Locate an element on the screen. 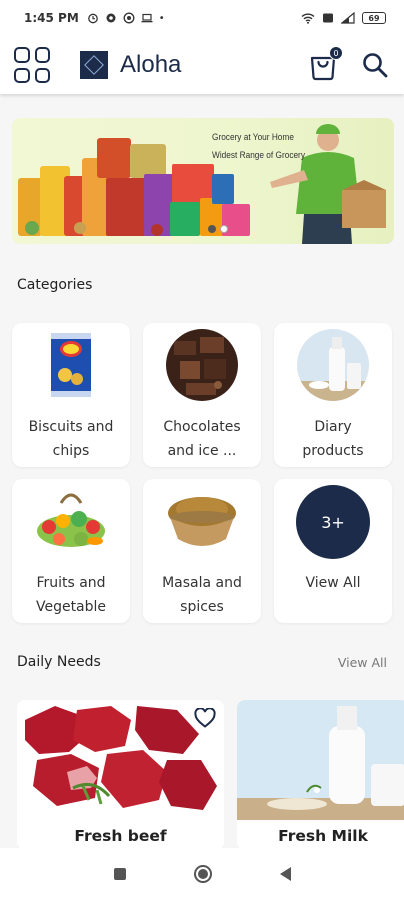 The width and height of the screenshot is (404, 900). status-time: 1:45 PM is located at coordinates (51, 18).